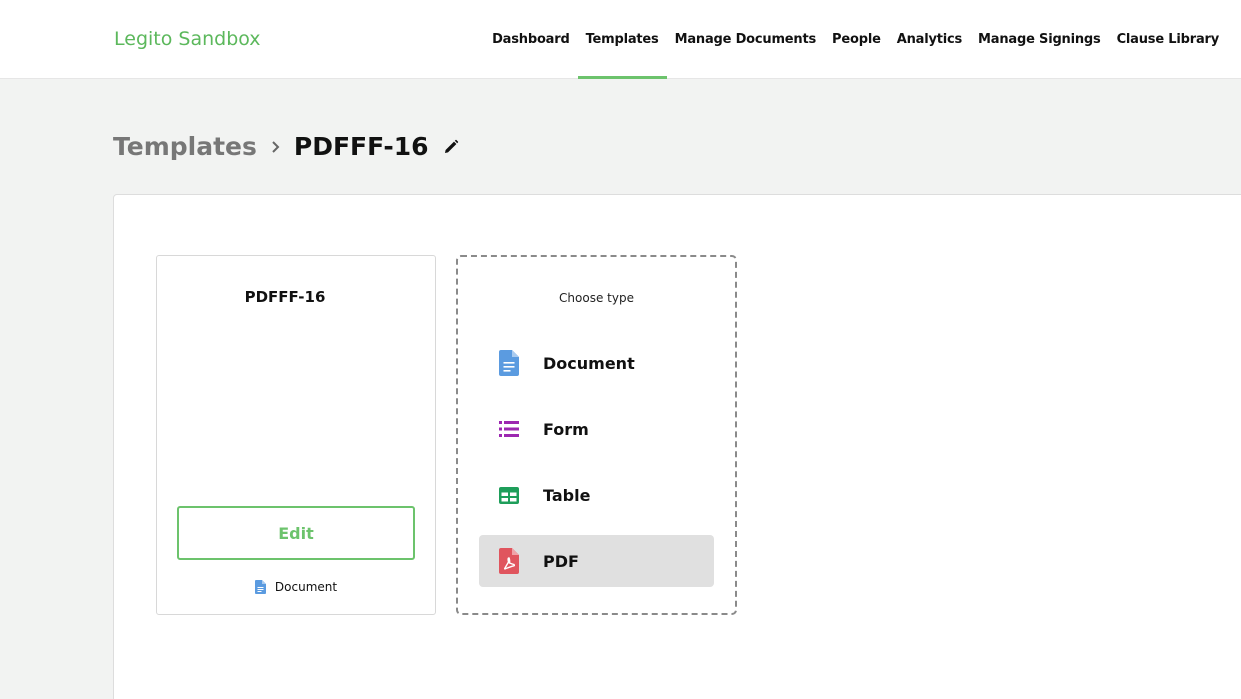  Describe the element at coordinates (286, 146) in the screenshot. I see `breadcrumb: Templates PDFFF-16` at that location.